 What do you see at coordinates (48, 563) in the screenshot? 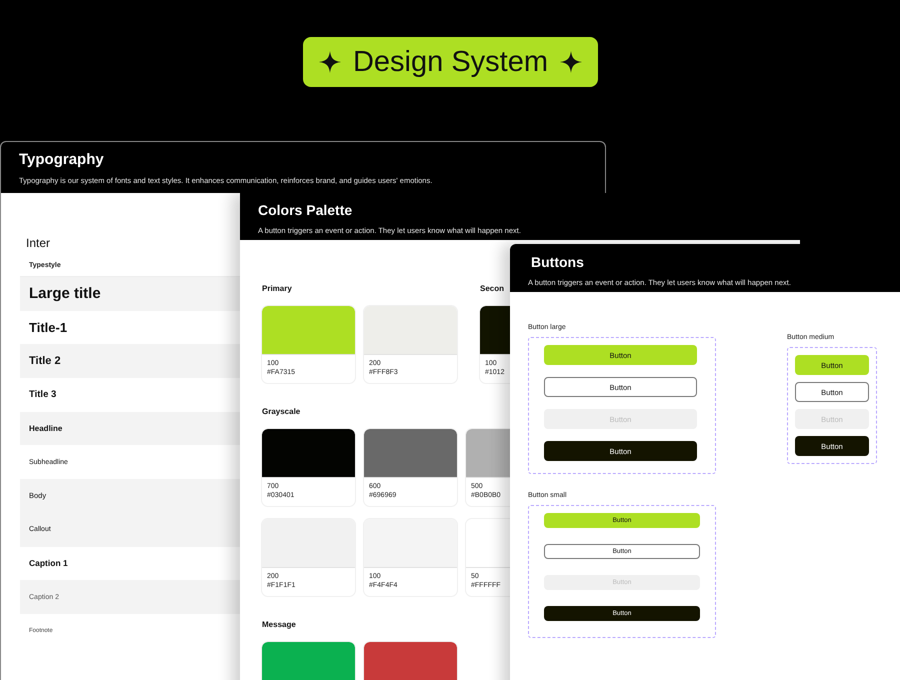
I see `typestyle-label: Caption 1` at bounding box center [48, 563].